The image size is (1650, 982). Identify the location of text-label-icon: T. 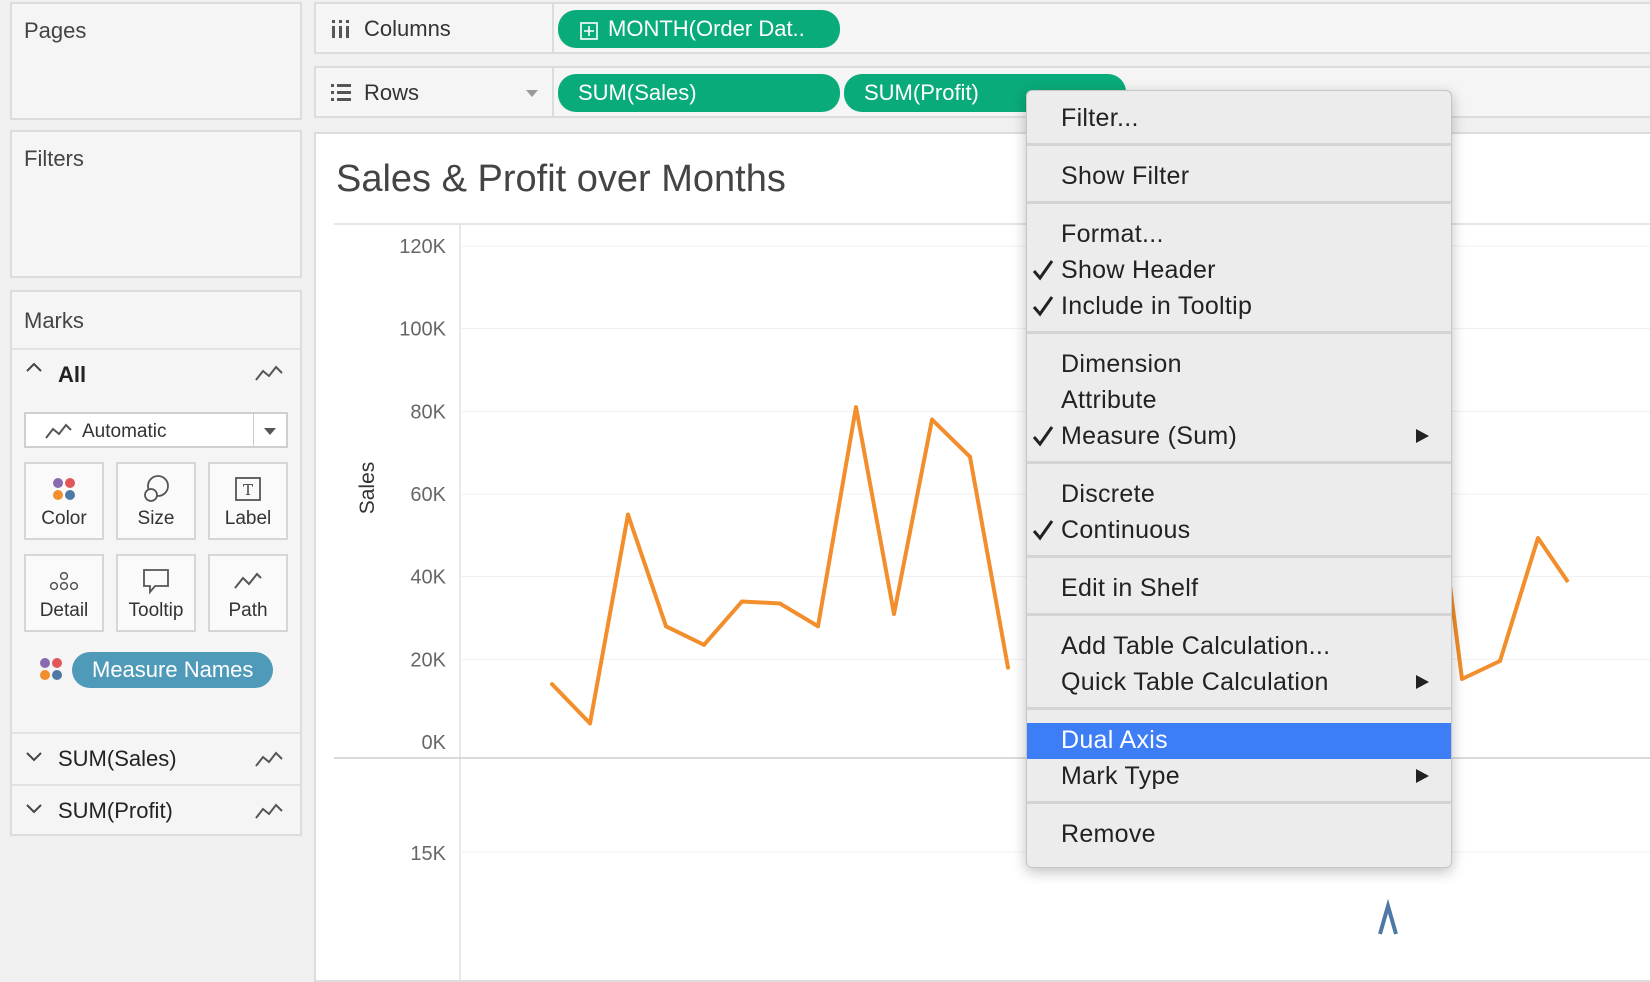
(248, 489).